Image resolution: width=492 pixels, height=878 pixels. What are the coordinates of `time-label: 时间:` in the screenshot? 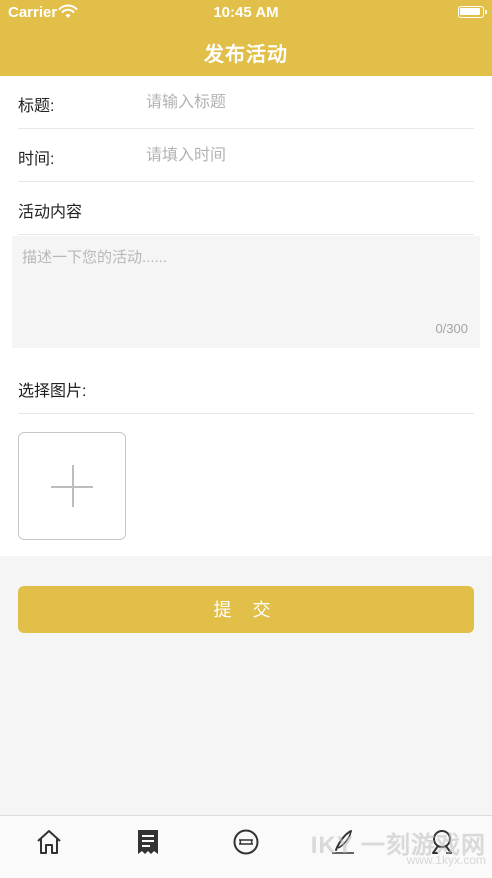 It's located at (36, 159).